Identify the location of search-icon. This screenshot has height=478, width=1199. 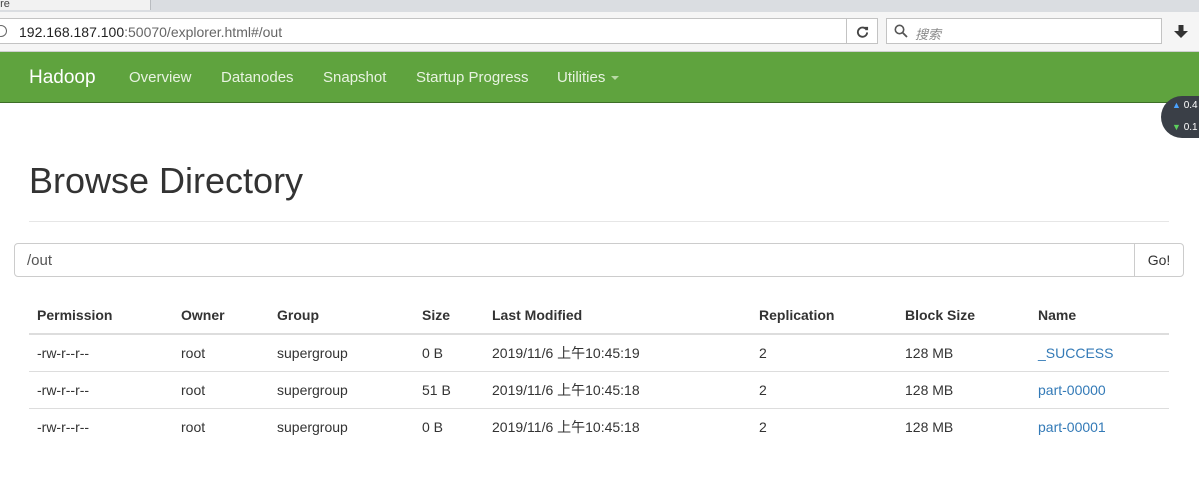
(901, 31).